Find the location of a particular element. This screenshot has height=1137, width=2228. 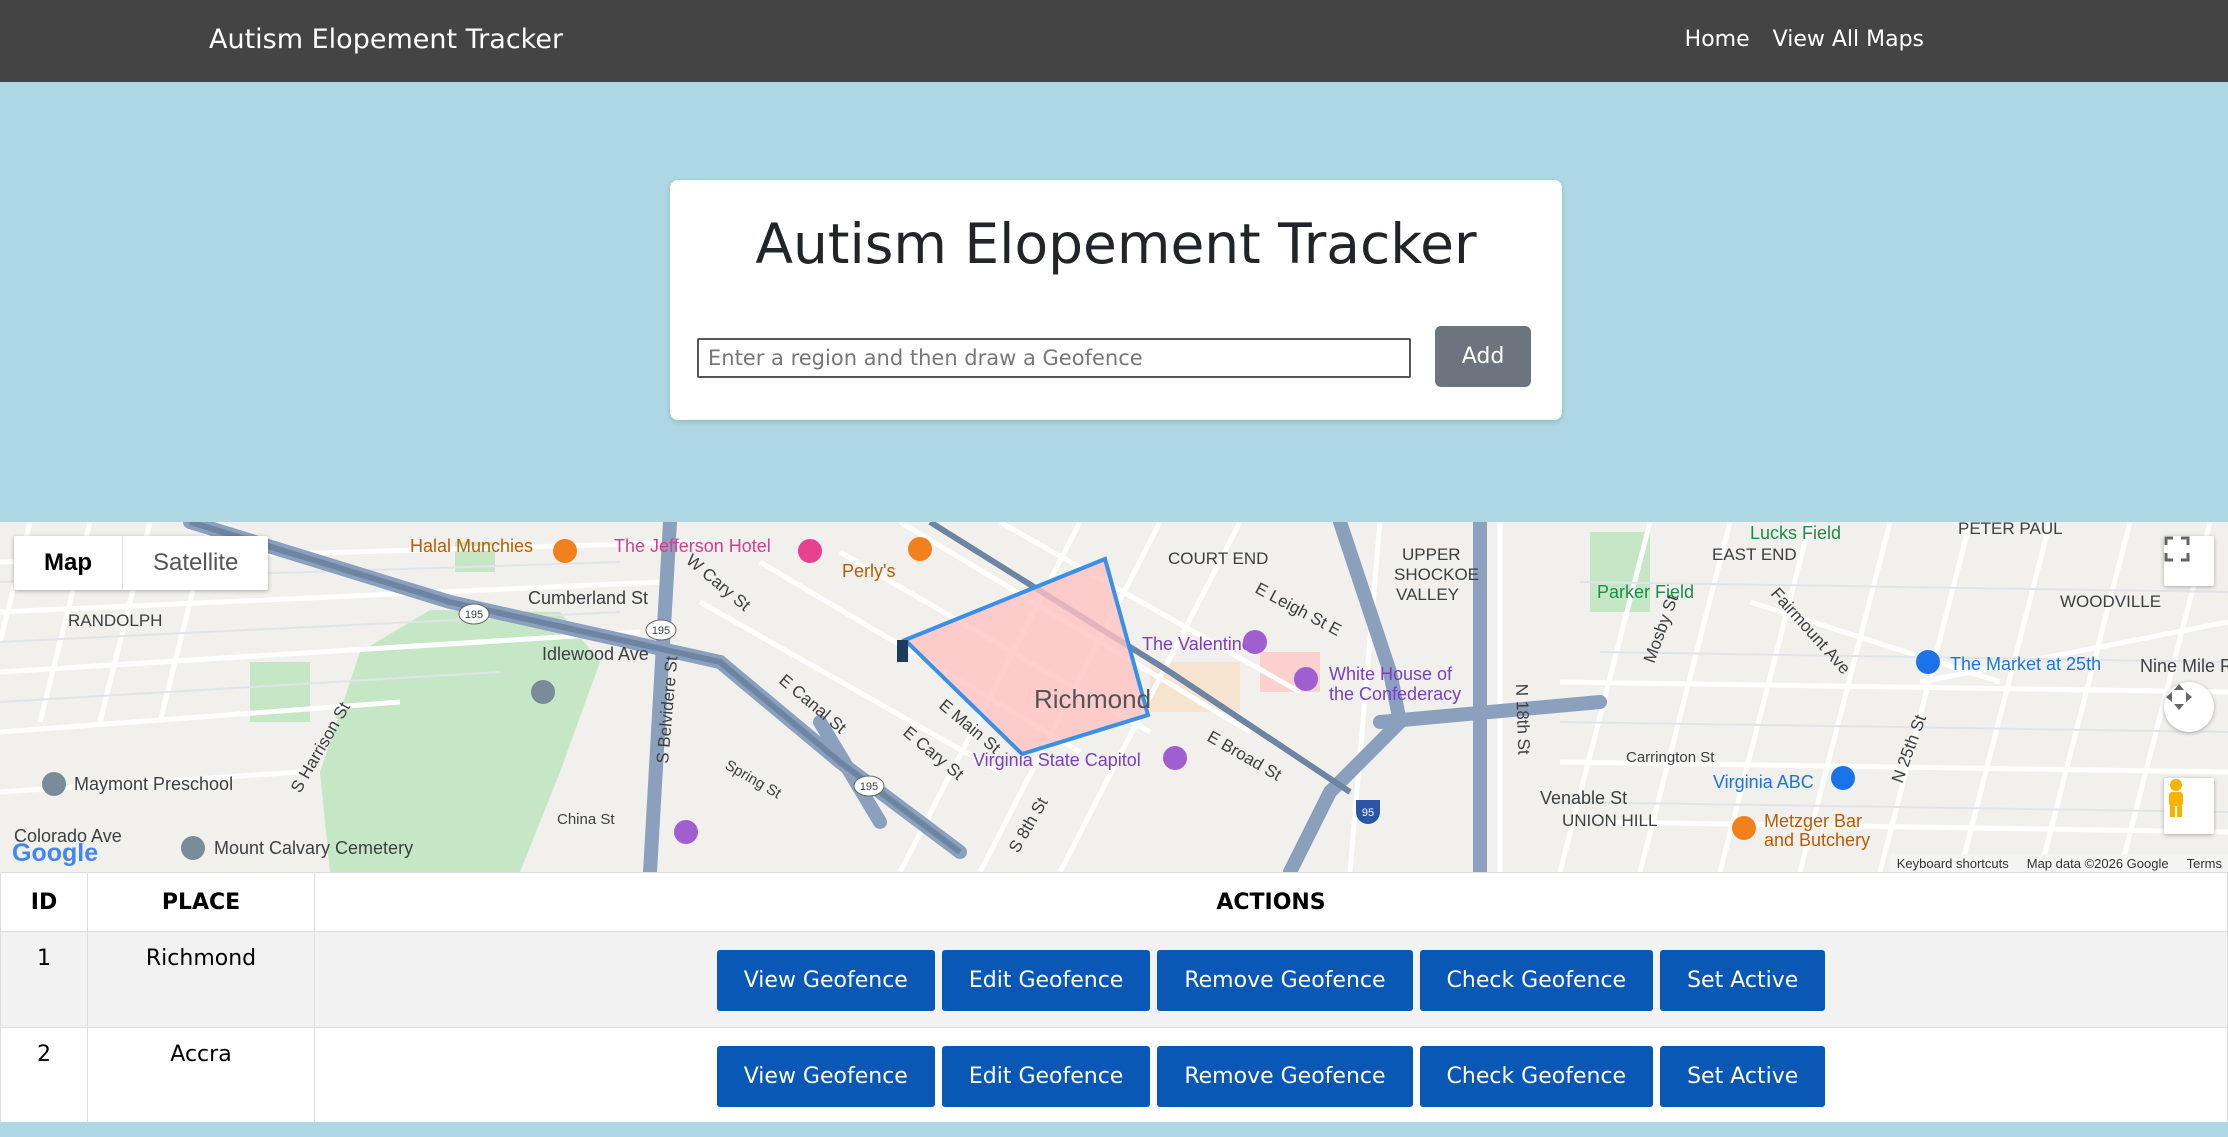

map-label-s8: S 8th St is located at coordinates (1028, 825).